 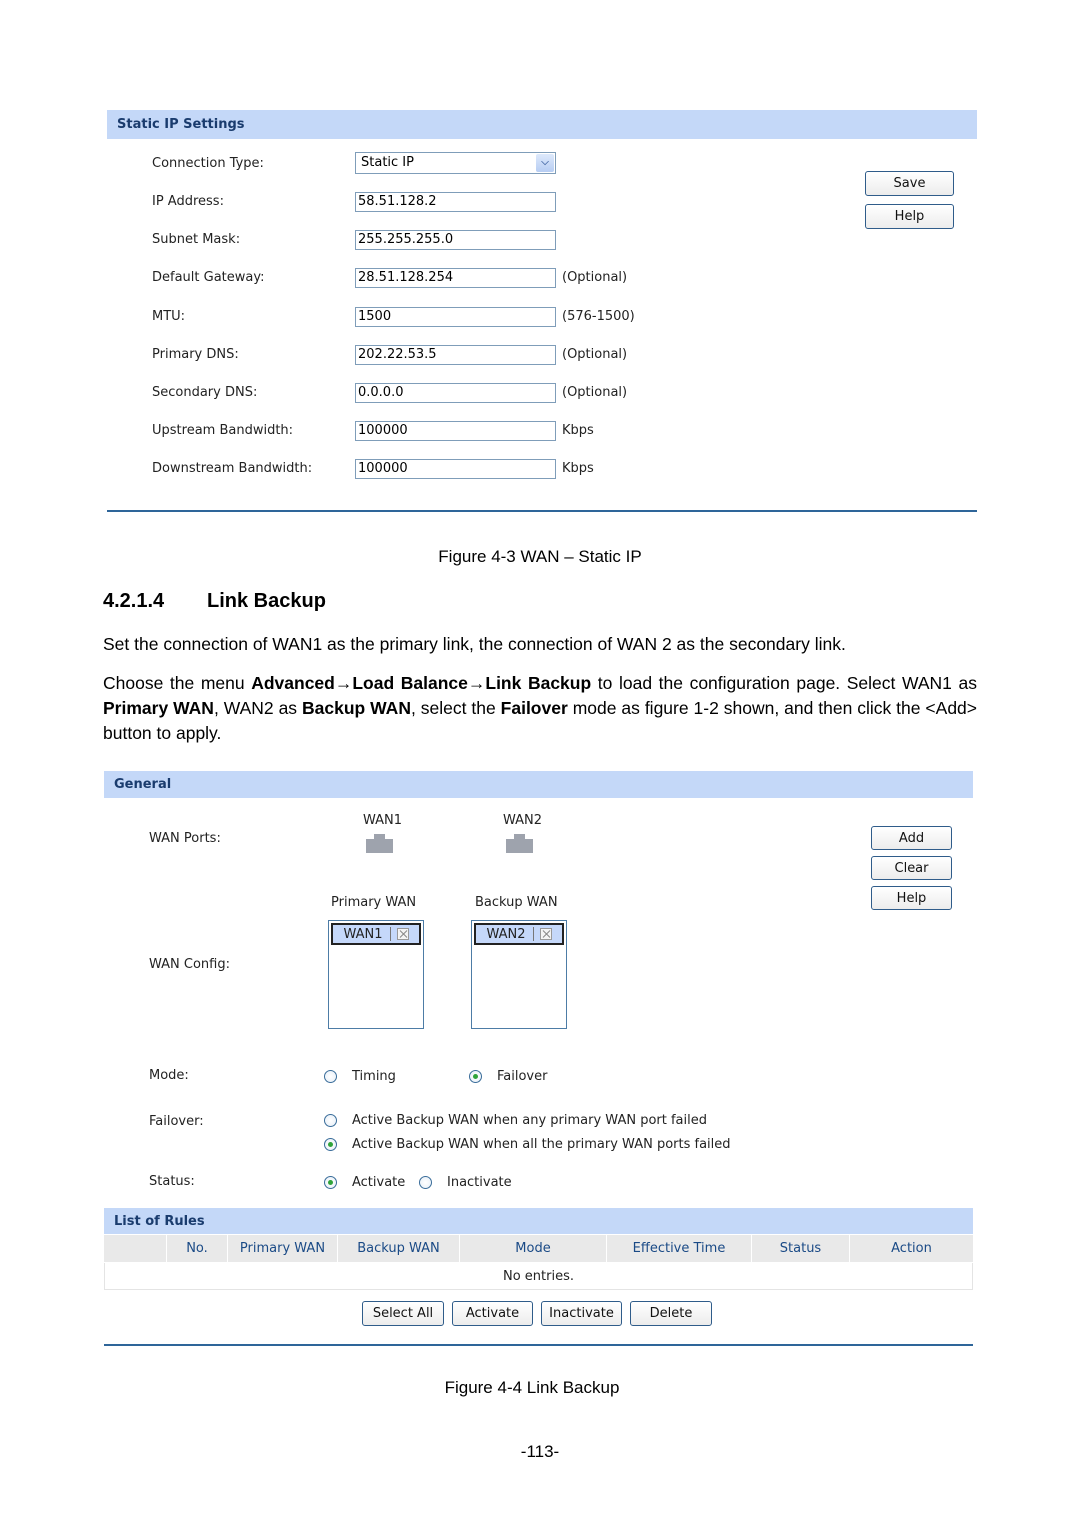 I want to click on menu-path: Advanced→Load Balance→Link Backup, so click(x=421, y=683).